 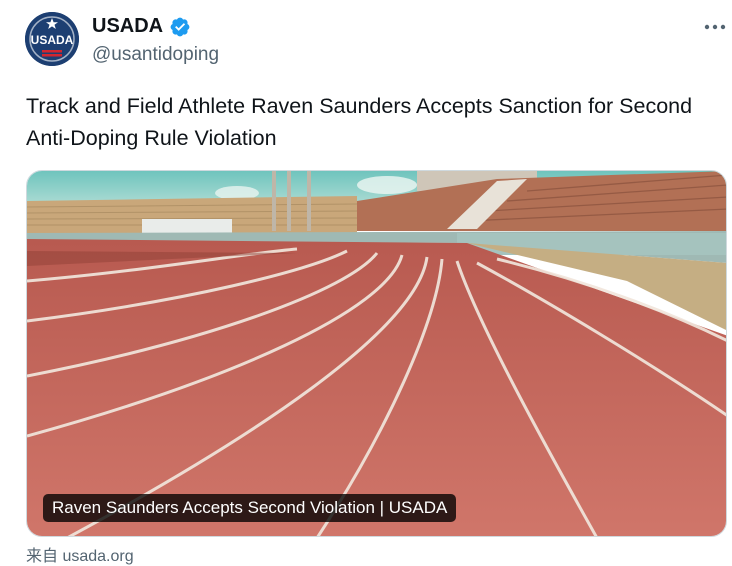 I want to click on usada-logo-icon: USADA, so click(x=52, y=39).